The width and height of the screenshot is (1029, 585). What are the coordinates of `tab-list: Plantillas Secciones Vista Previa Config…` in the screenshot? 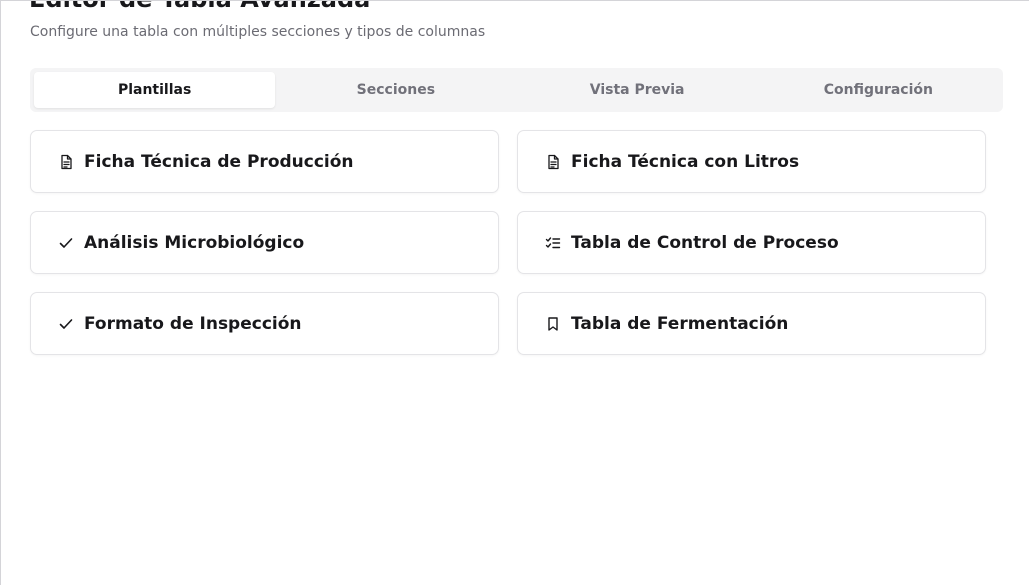 It's located at (516, 90).